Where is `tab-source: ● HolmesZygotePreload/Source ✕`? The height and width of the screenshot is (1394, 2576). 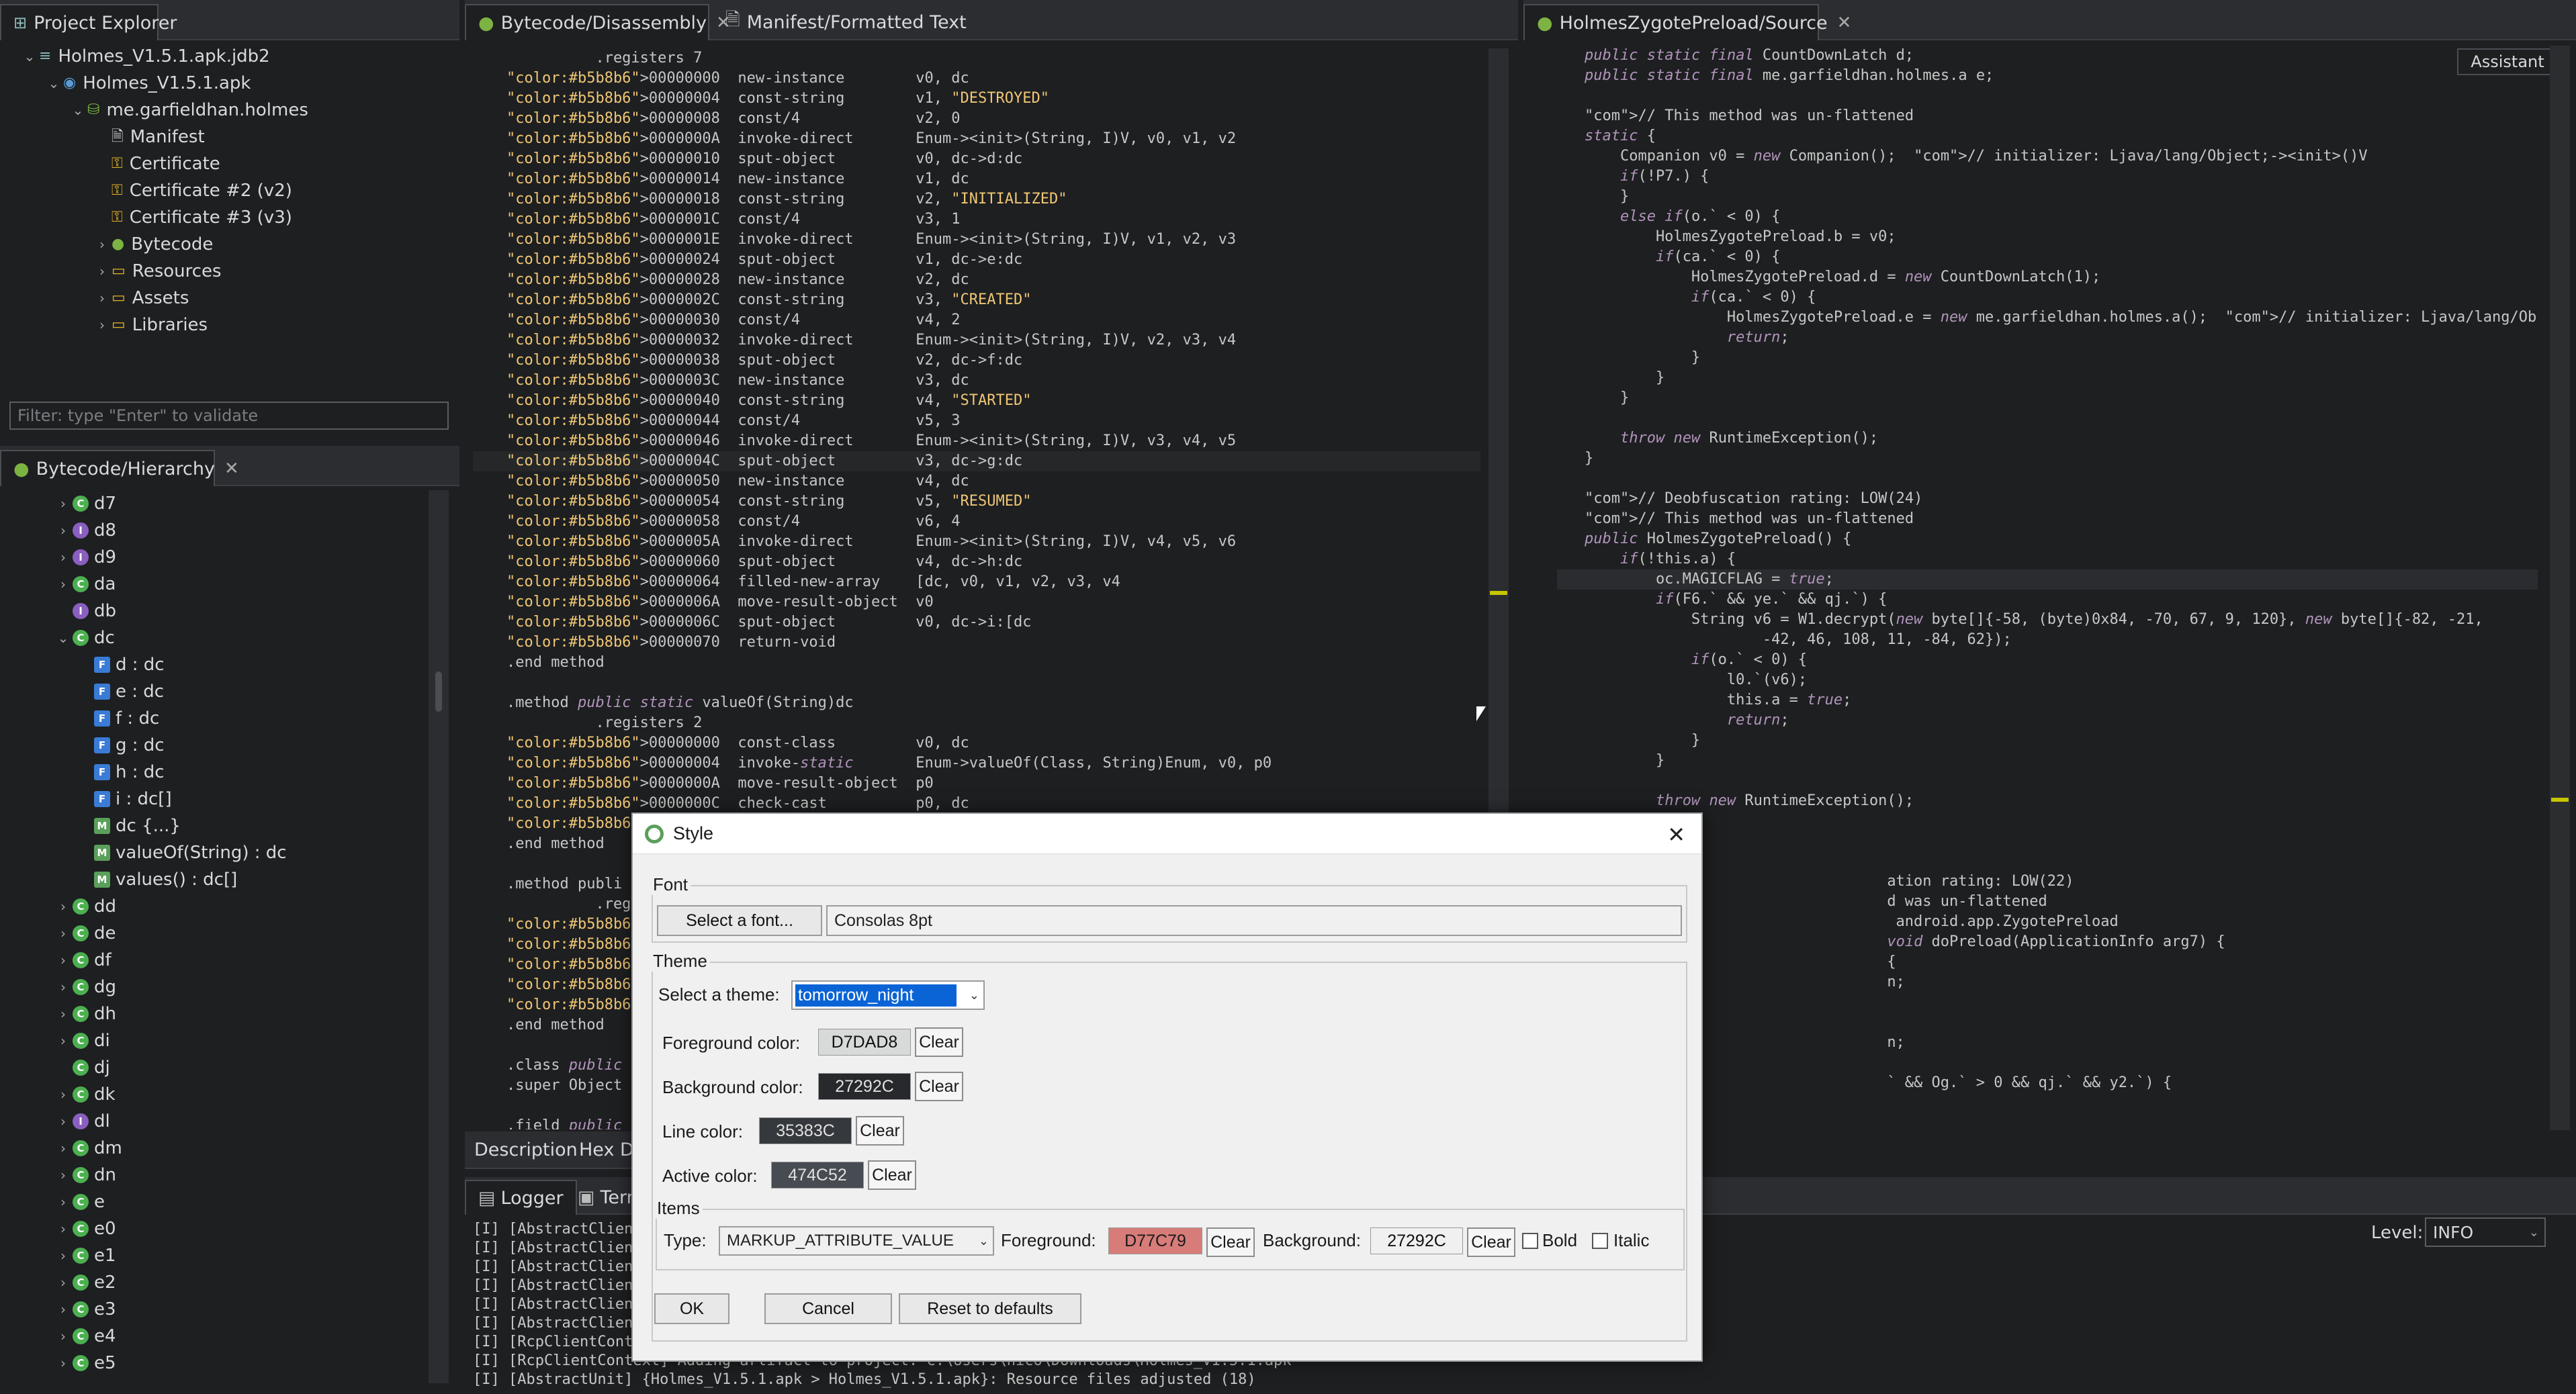 tab-source: ● HolmesZygotePreload/Source ✕ is located at coordinates (1687, 22).